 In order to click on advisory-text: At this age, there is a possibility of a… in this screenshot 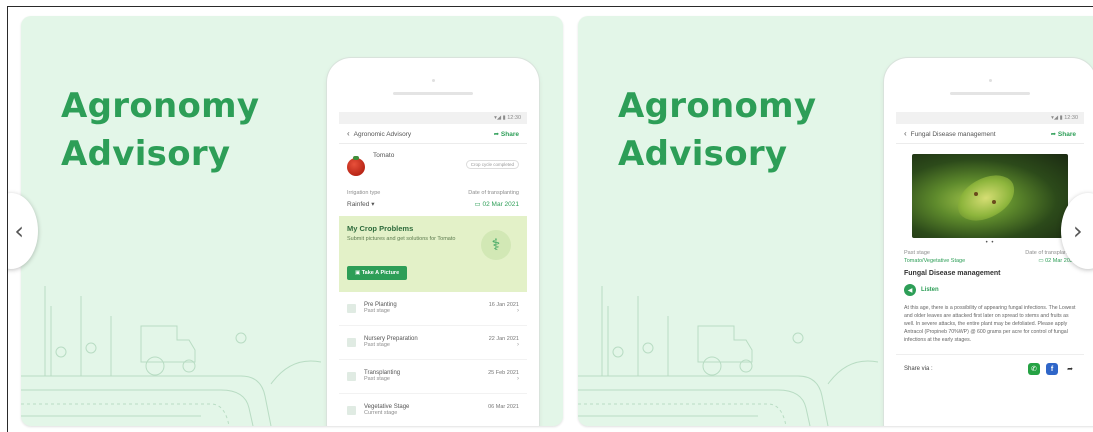, I will do `click(990, 324)`.